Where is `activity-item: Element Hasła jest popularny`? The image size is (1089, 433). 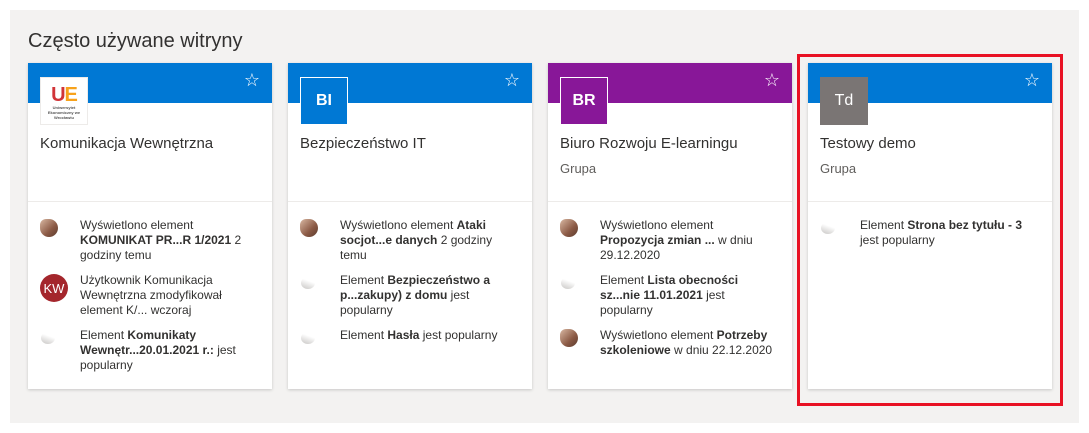
activity-item: Element Hasła jest popularny is located at coordinates (410, 337).